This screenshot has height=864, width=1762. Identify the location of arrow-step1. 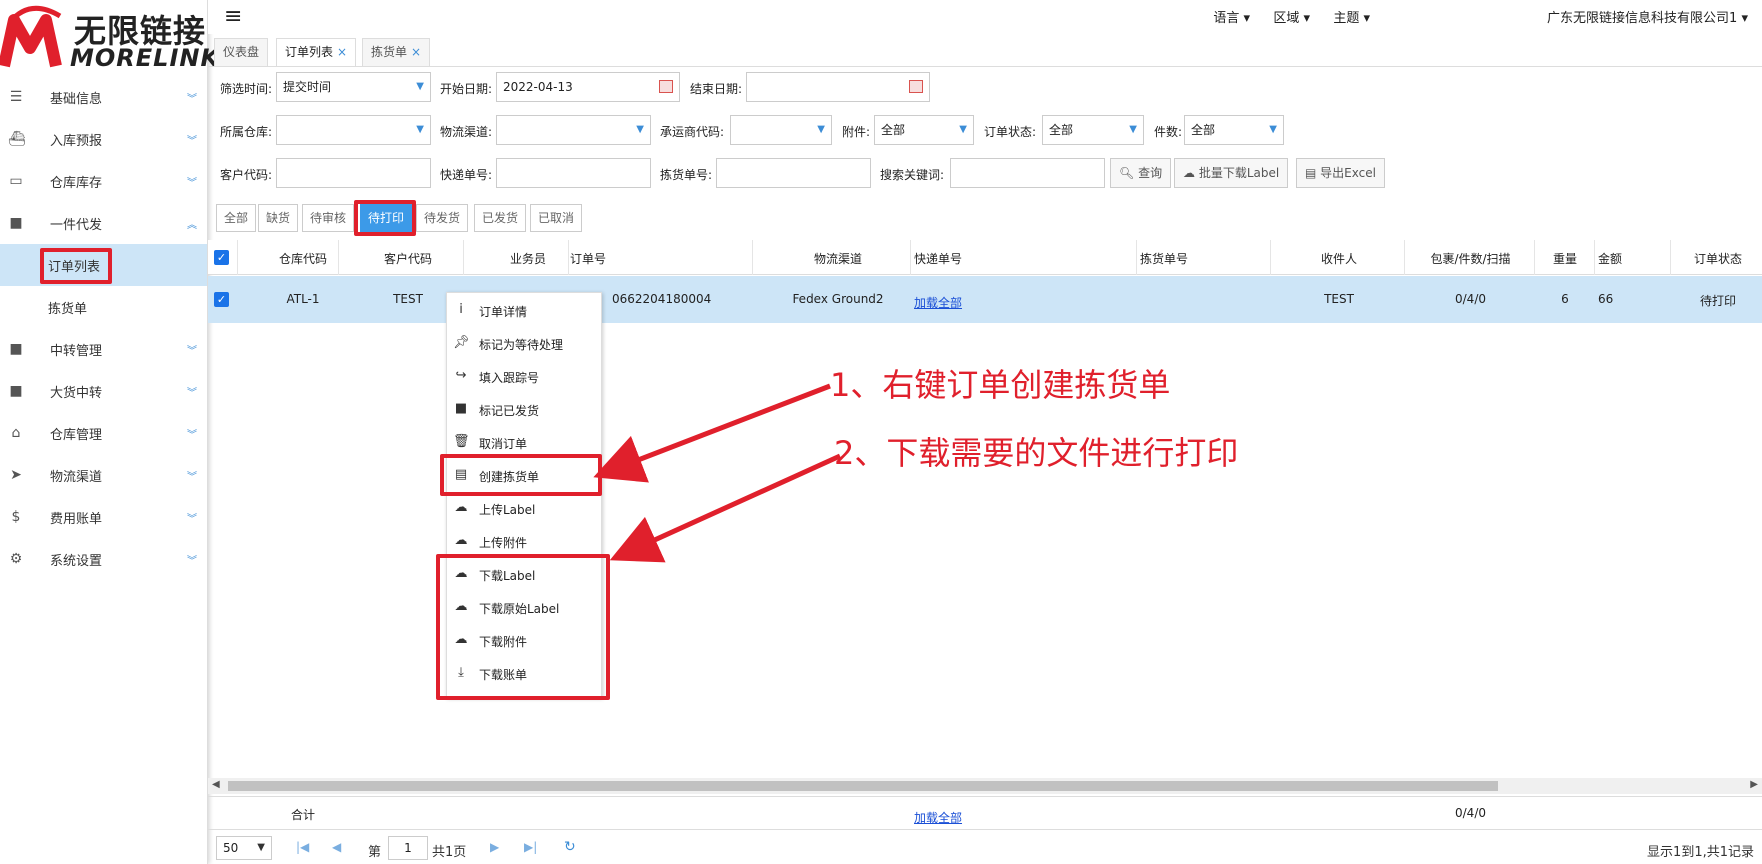
(712, 433).